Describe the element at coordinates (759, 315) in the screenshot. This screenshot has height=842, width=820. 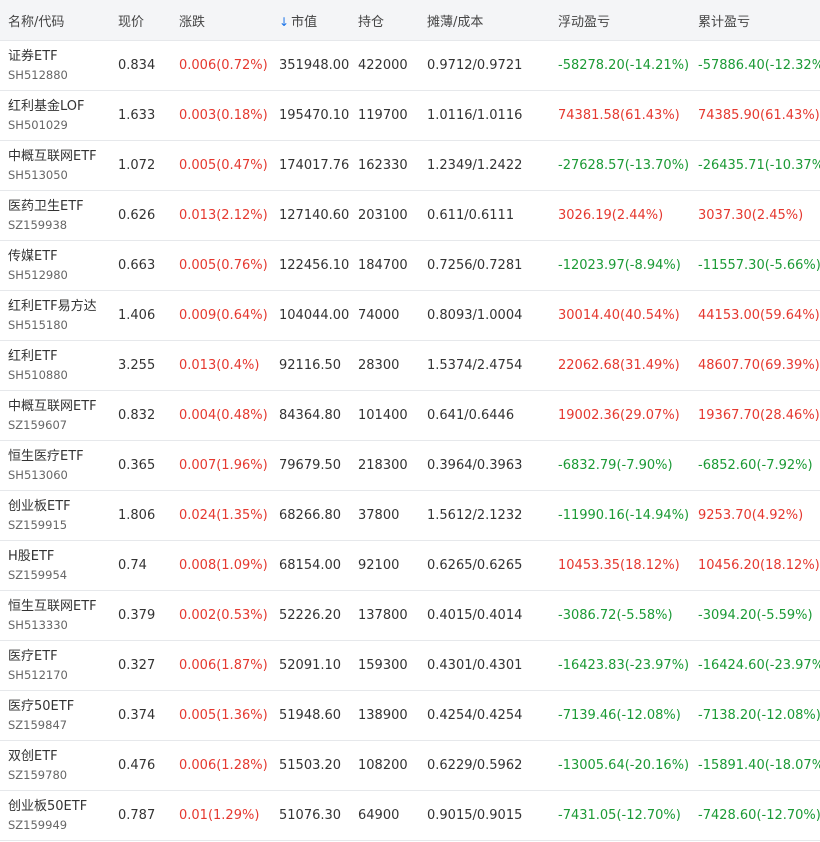
I see `total-pnl-cell: 44153.00(59.64%)` at that location.